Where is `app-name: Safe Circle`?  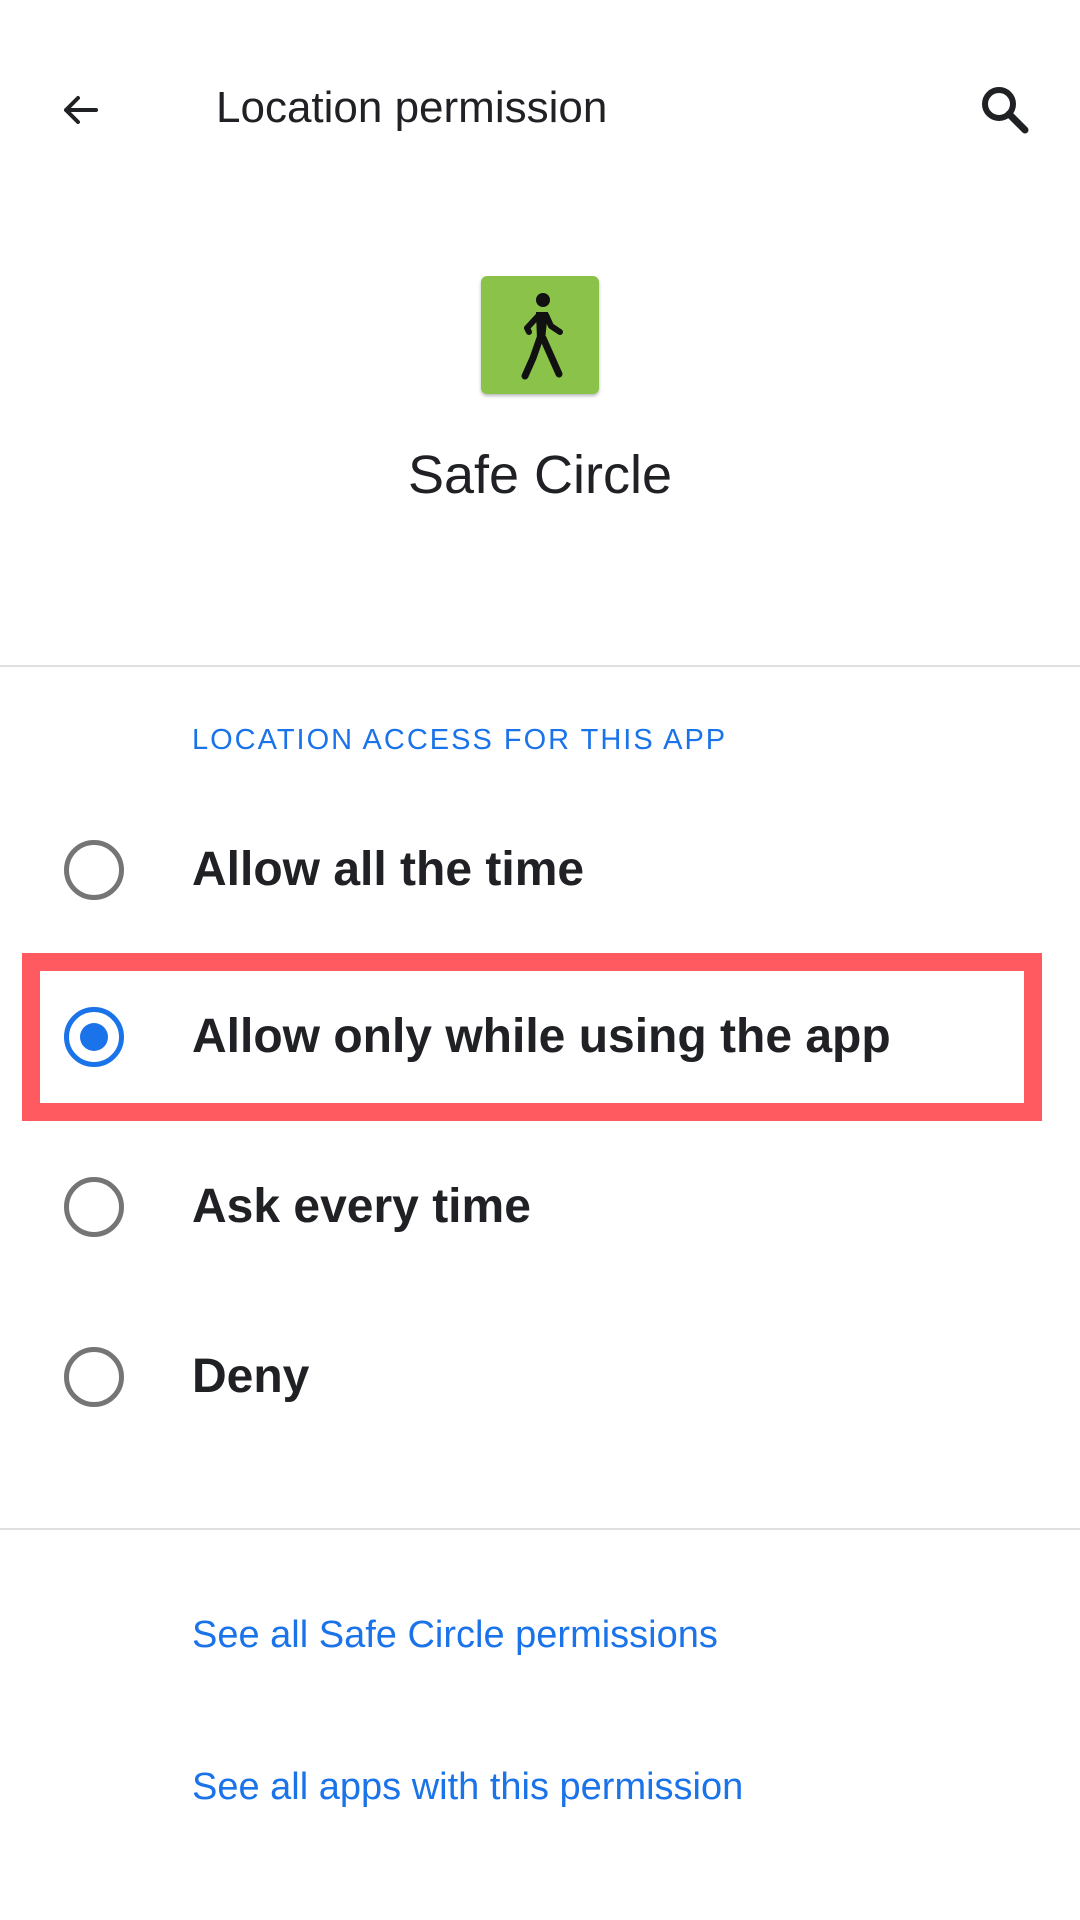 app-name: Safe Circle is located at coordinates (540, 475).